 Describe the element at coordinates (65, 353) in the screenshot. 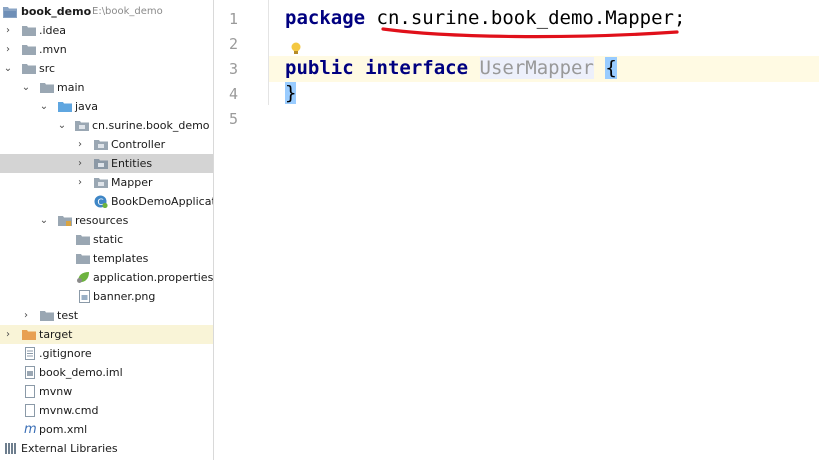

I see `tree-item-label: .gitignore` at that location.